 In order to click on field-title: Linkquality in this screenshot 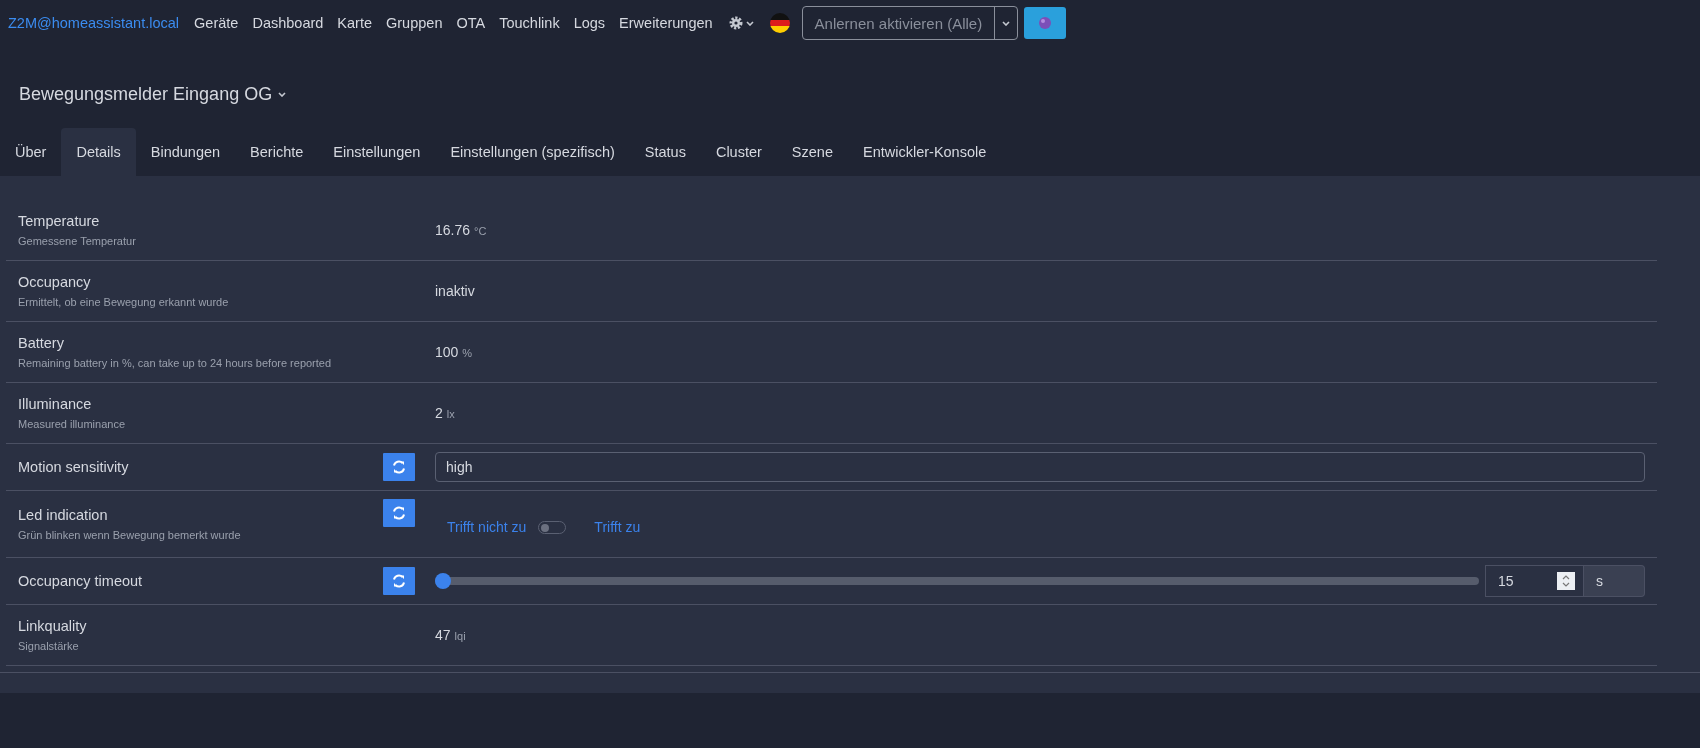, I will do `click(53, 626)`.